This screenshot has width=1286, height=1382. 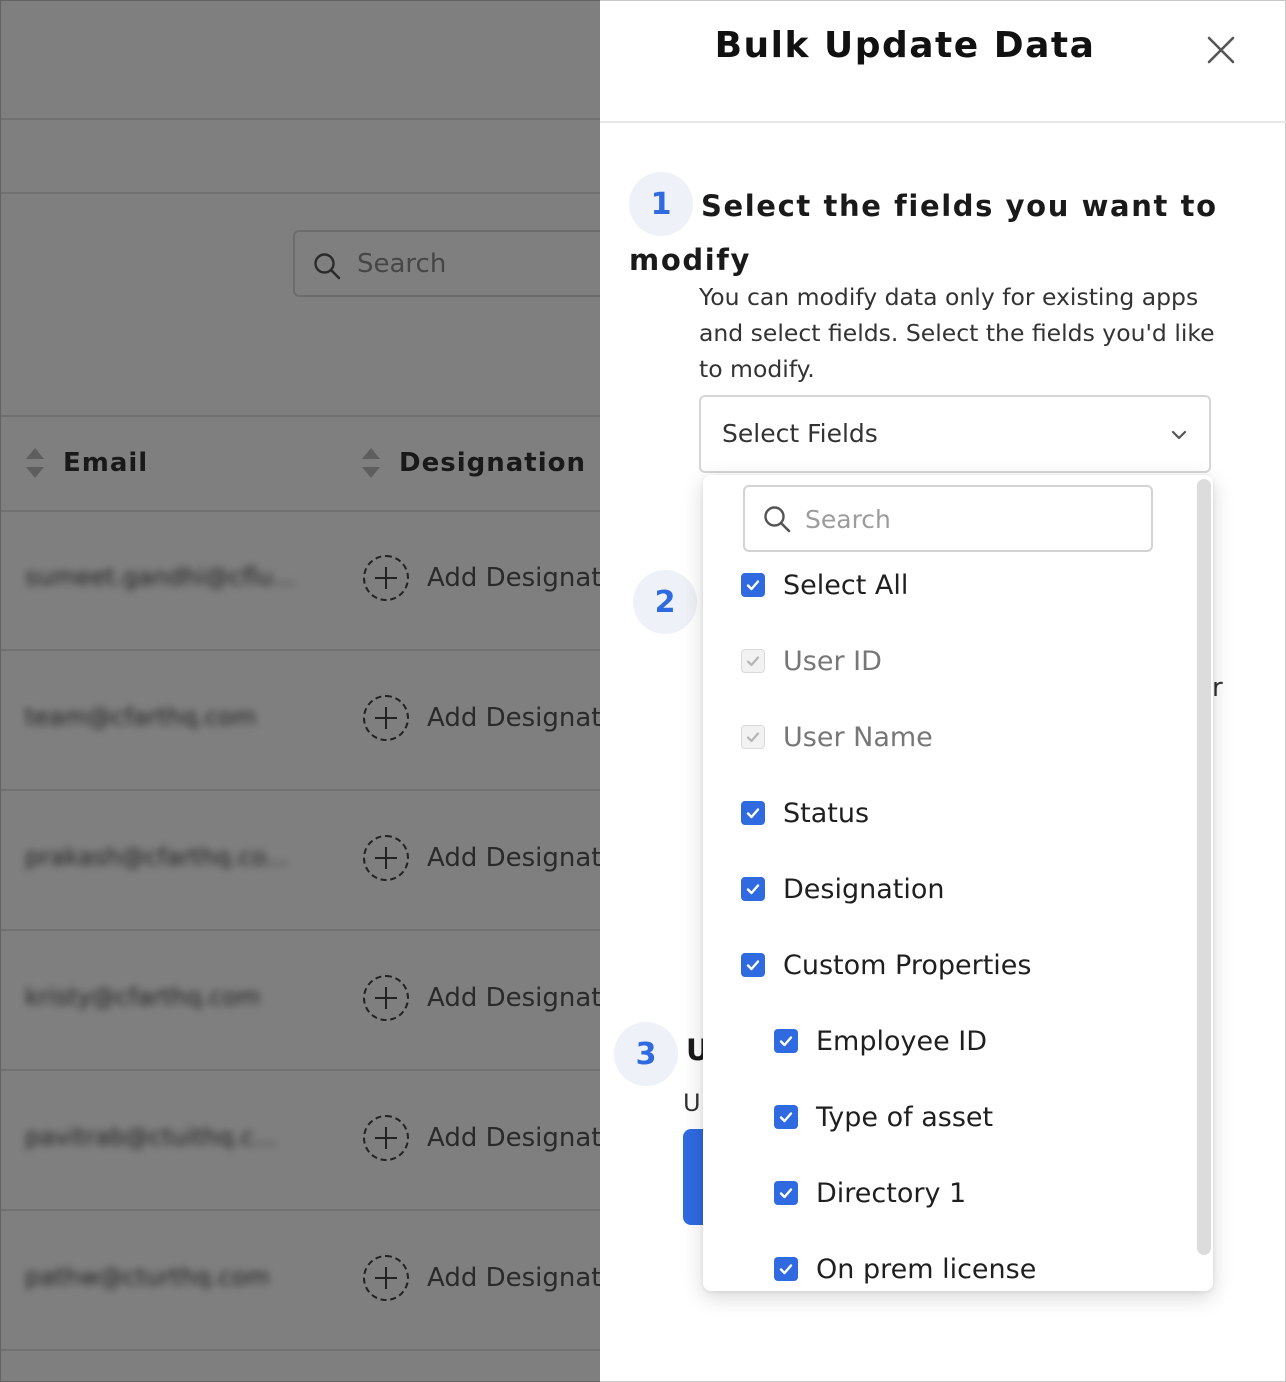 What do you see at coordinates (1221, 50) in the screenshot?
I see `close-icon` at bounding box center [1221, 50].